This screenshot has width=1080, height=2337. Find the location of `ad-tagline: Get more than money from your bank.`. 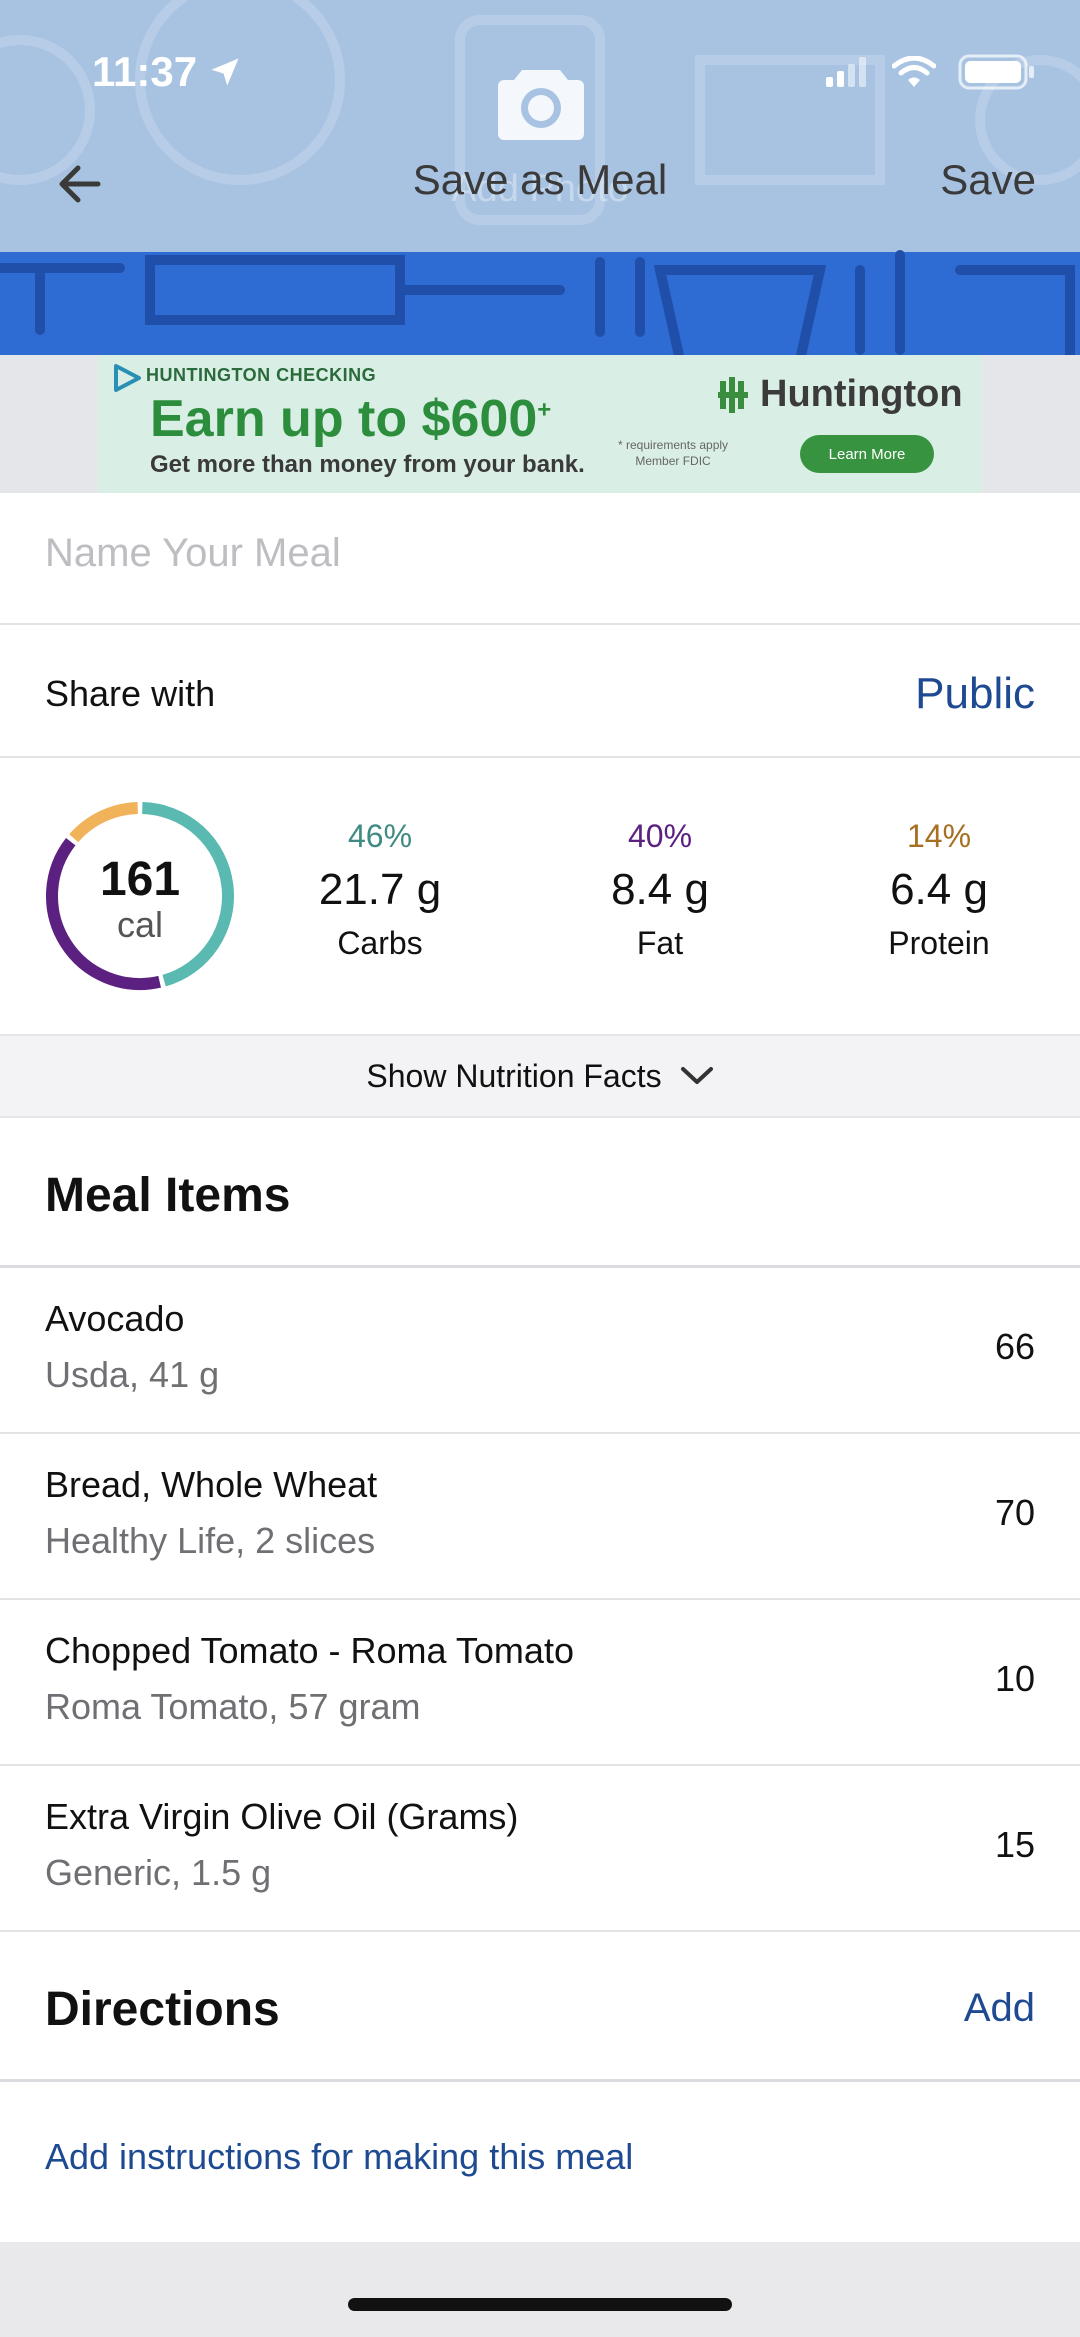

ad-tagline: Get more than money from your bank. is located at coordinates (367, 464).